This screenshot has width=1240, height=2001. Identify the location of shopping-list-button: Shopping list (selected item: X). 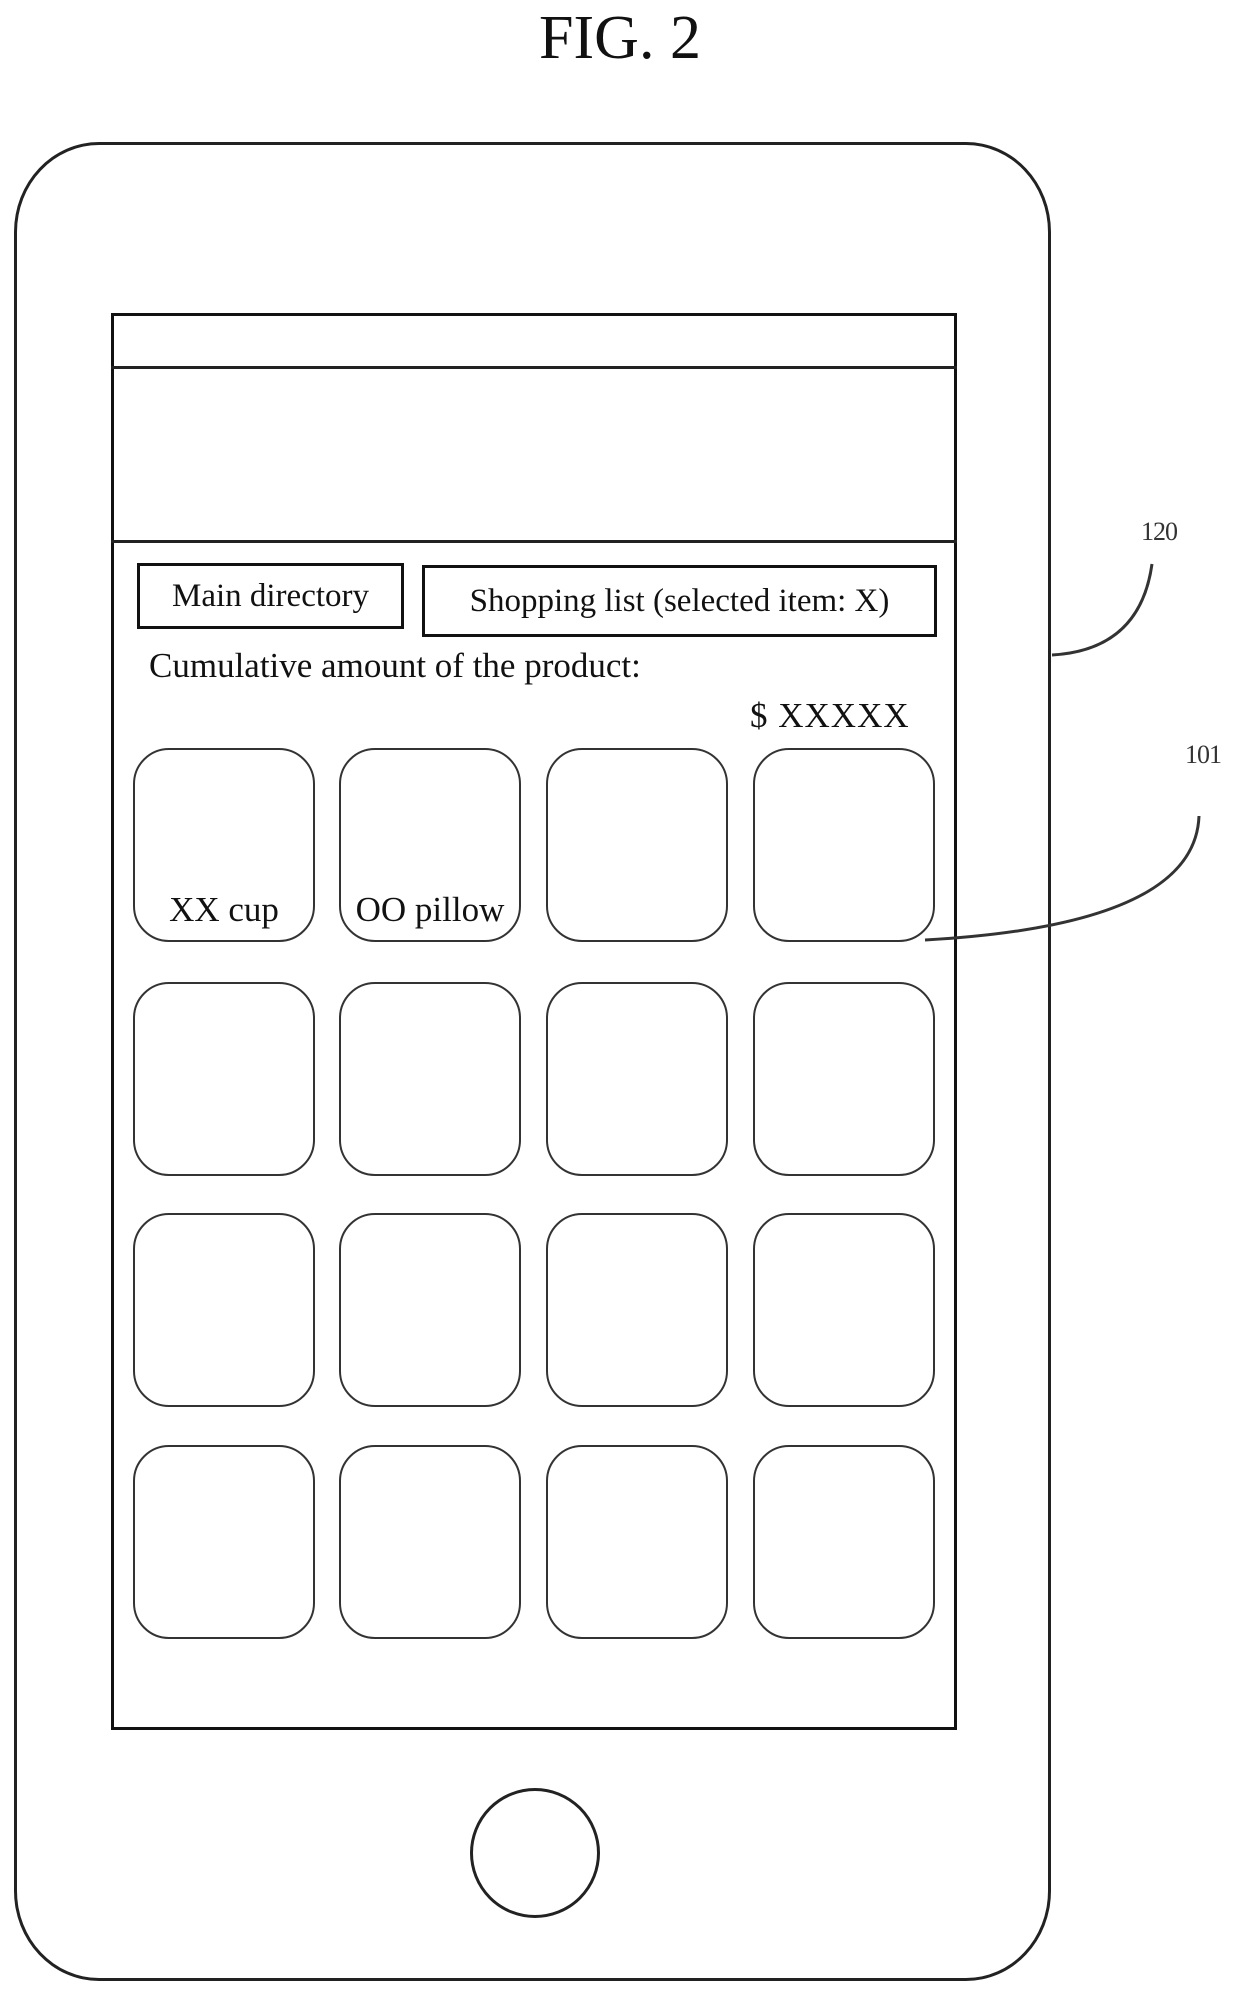
(679, 601).